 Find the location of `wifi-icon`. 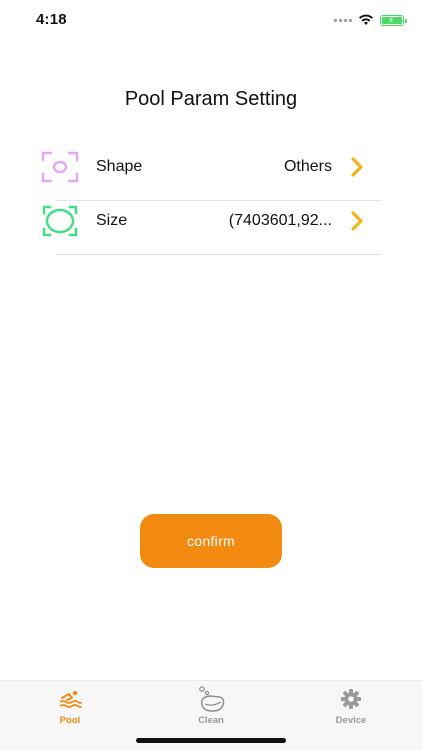

wifi-icon is located at coordinates (366, 20).